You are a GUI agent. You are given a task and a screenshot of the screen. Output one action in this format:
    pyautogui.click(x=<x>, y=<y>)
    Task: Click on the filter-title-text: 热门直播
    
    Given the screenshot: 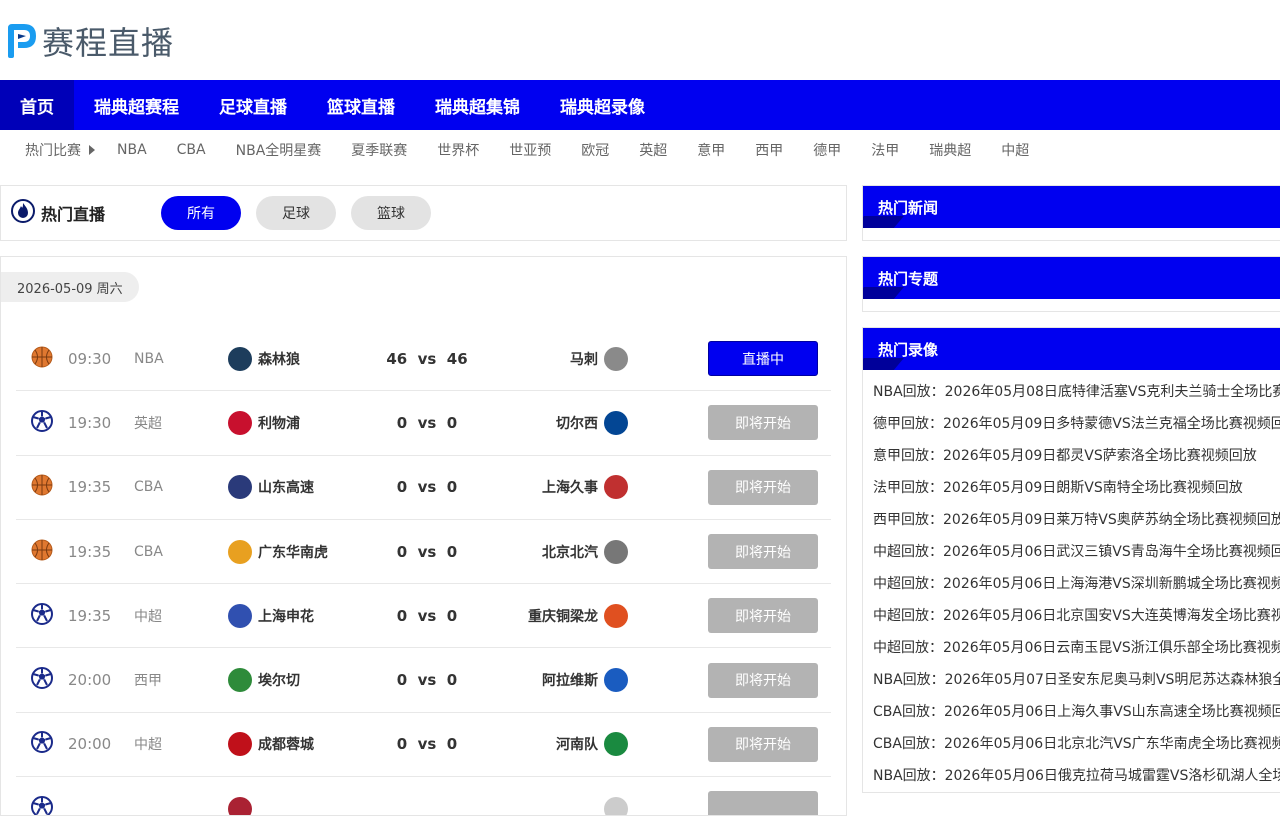 What is the action you would take?
    pyautogui.click(x=73, y=214)
    